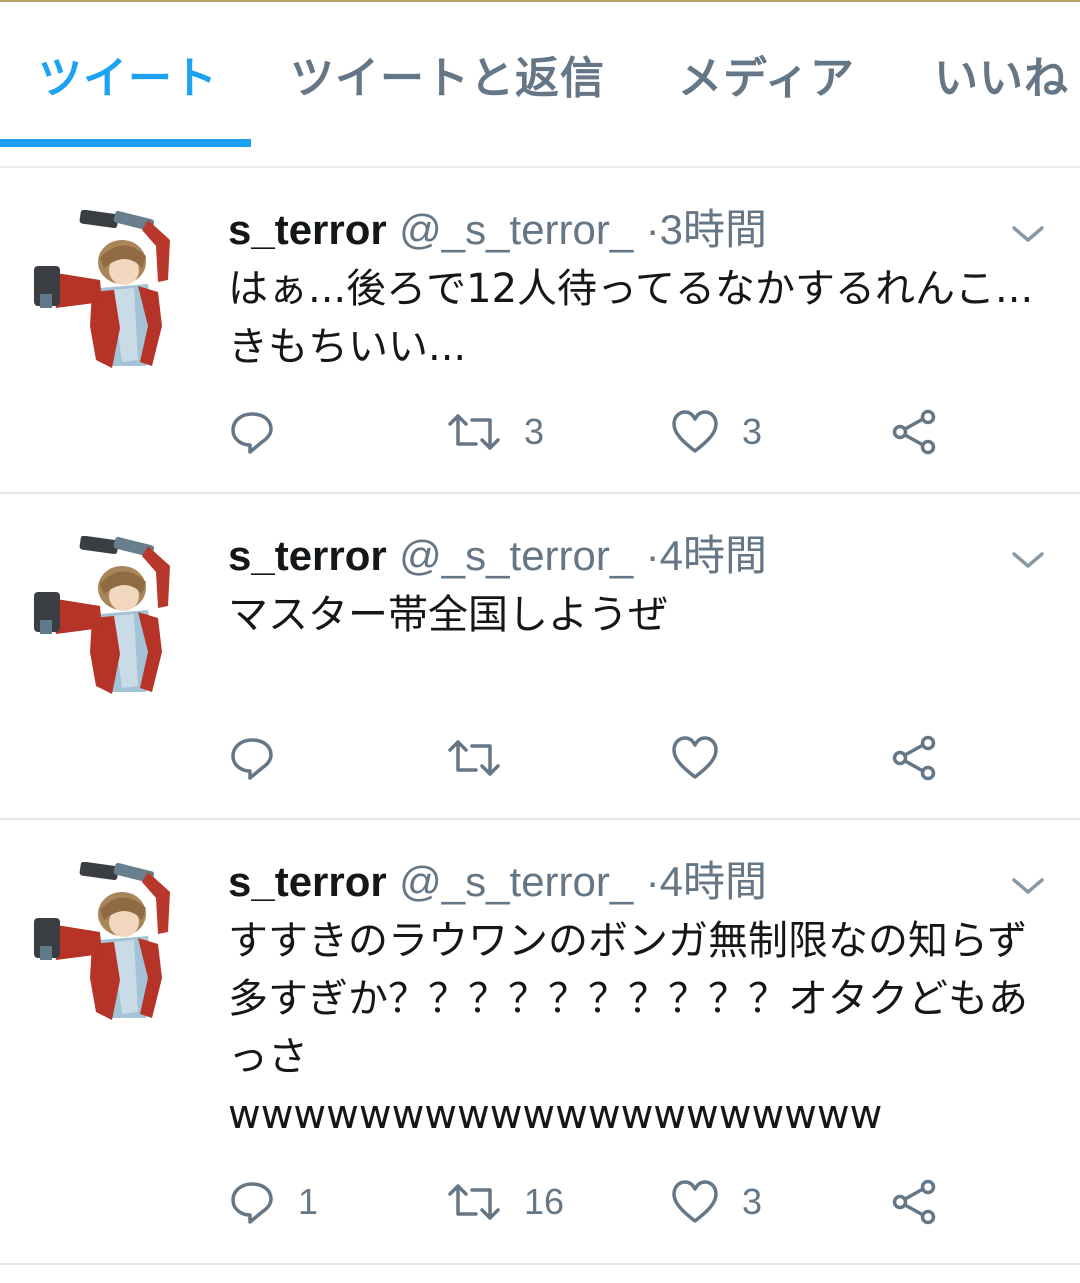 The height and width of the screenshot is (1283, 1080). What do you see at coordinates (608, 758) in the screenshot?
I see `tweet-actions` at bounding box center [608, 758].